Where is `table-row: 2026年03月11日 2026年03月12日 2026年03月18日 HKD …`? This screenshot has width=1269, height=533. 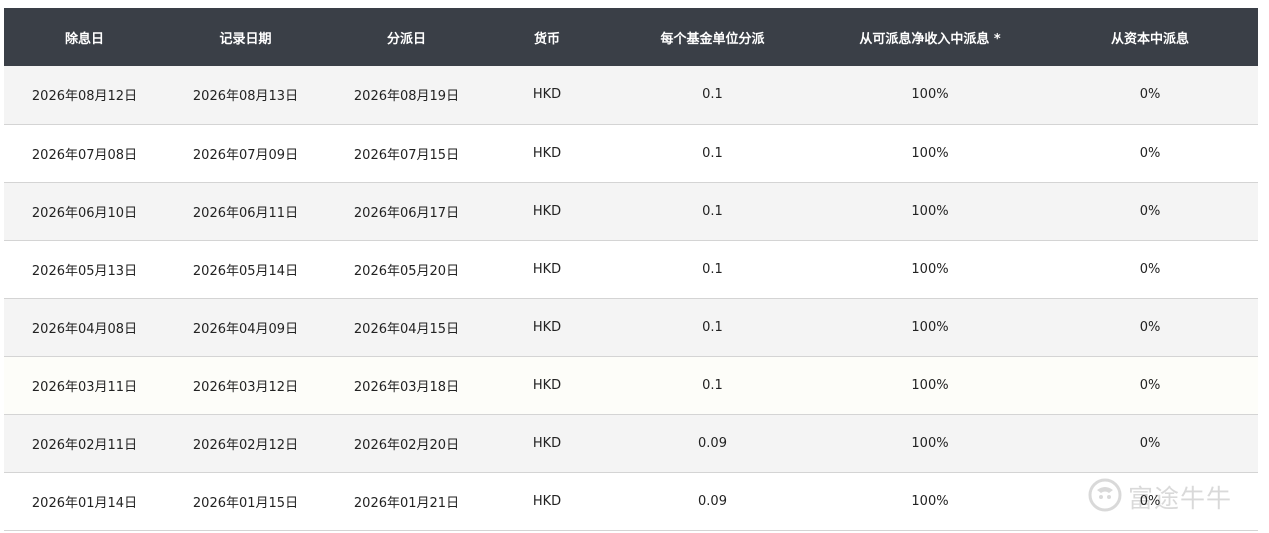 table-row: 2026年03月11日 2026年03月12日 2026年03月18日 HKD … is located at coordinates (631, 385).